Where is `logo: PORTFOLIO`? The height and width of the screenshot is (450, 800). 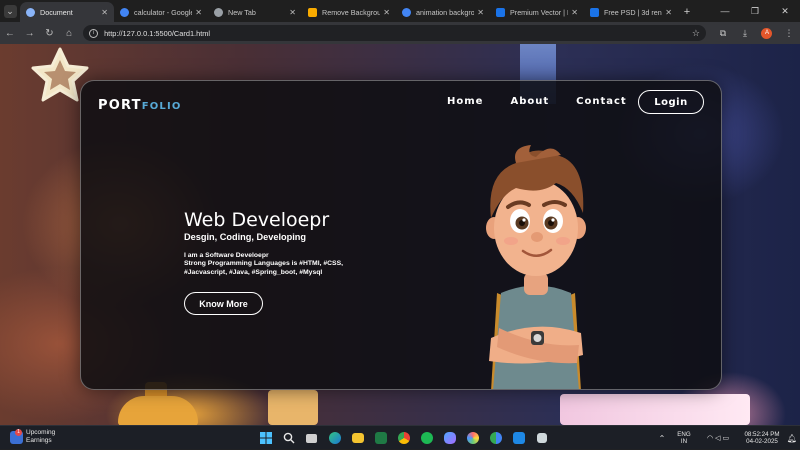
logo: PORTFOLIO is located at coordinates (140, 103).